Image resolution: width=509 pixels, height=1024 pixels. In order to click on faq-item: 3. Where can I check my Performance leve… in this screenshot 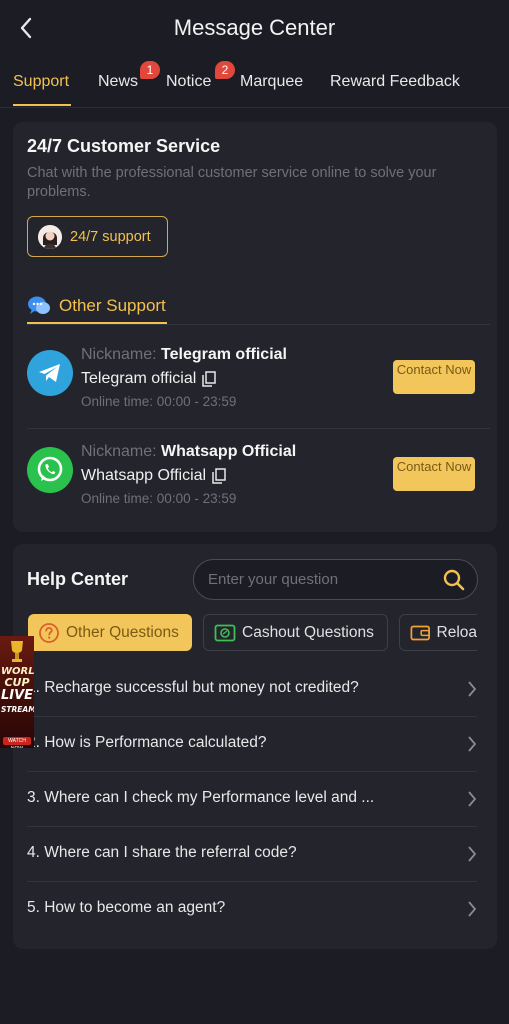, I will do `click(252, 798)`.